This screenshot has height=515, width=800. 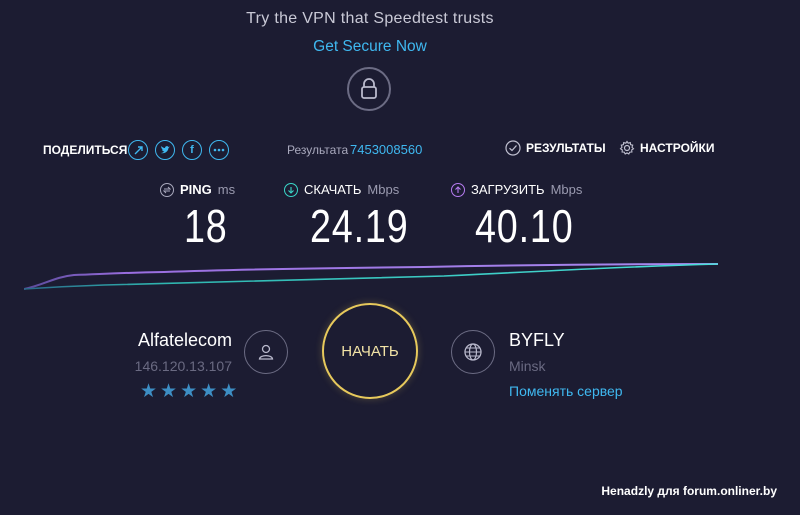 I want to click on download-unit: Mbps, so click(x=383, y=189).